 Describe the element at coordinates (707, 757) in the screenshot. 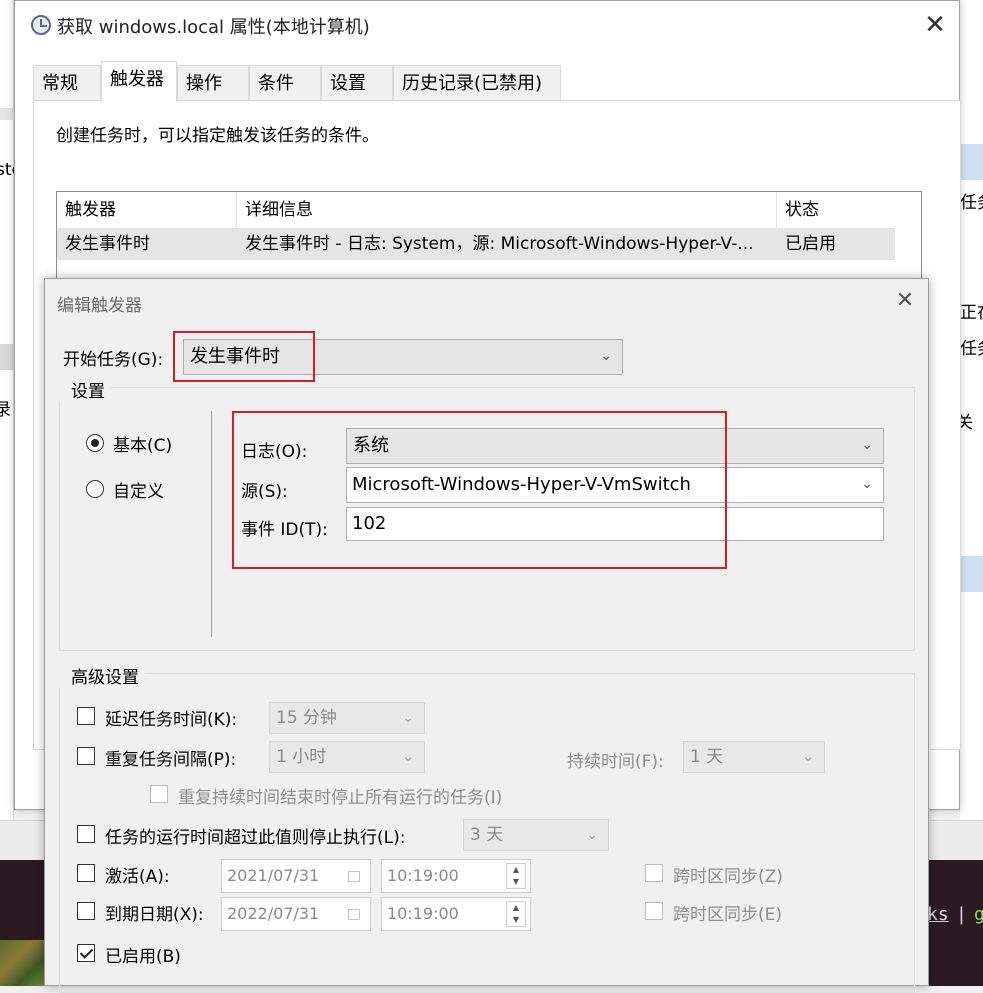

I see `duration-value: 1 天` at that location.